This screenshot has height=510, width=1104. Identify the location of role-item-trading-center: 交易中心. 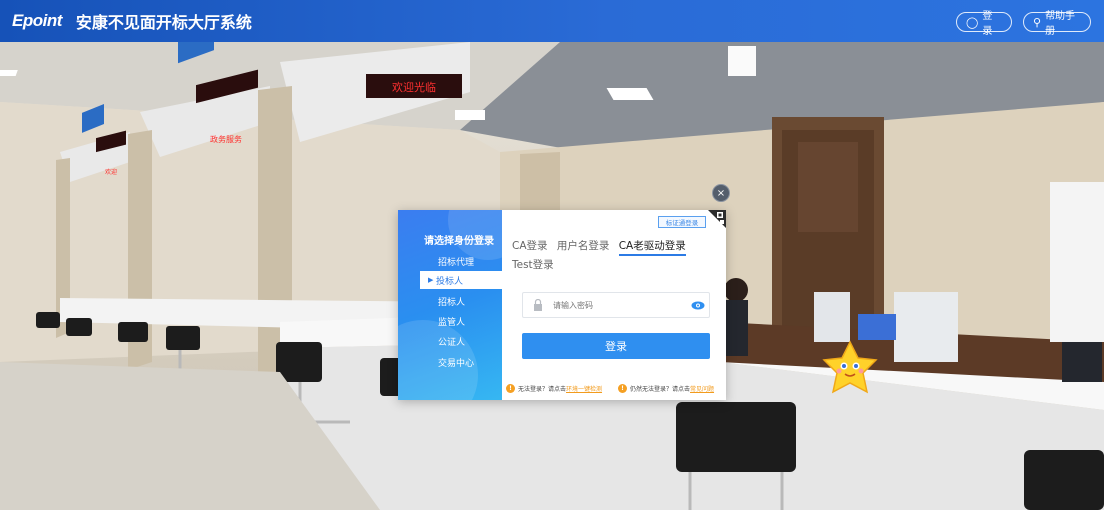
(450, 362).